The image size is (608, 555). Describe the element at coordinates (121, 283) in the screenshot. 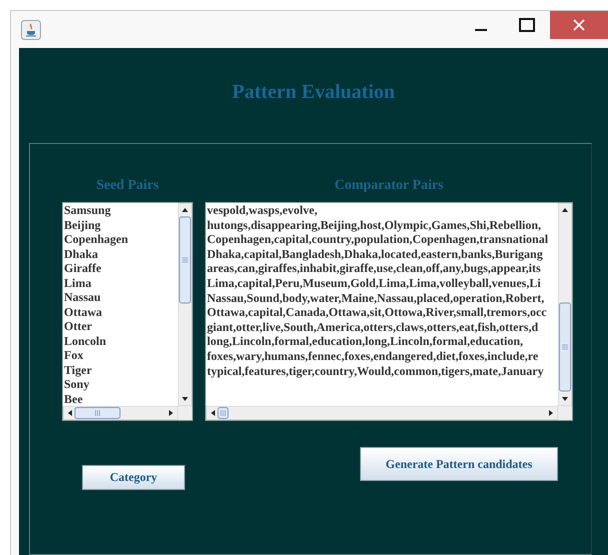

I see `list-item: Lima` at that location.